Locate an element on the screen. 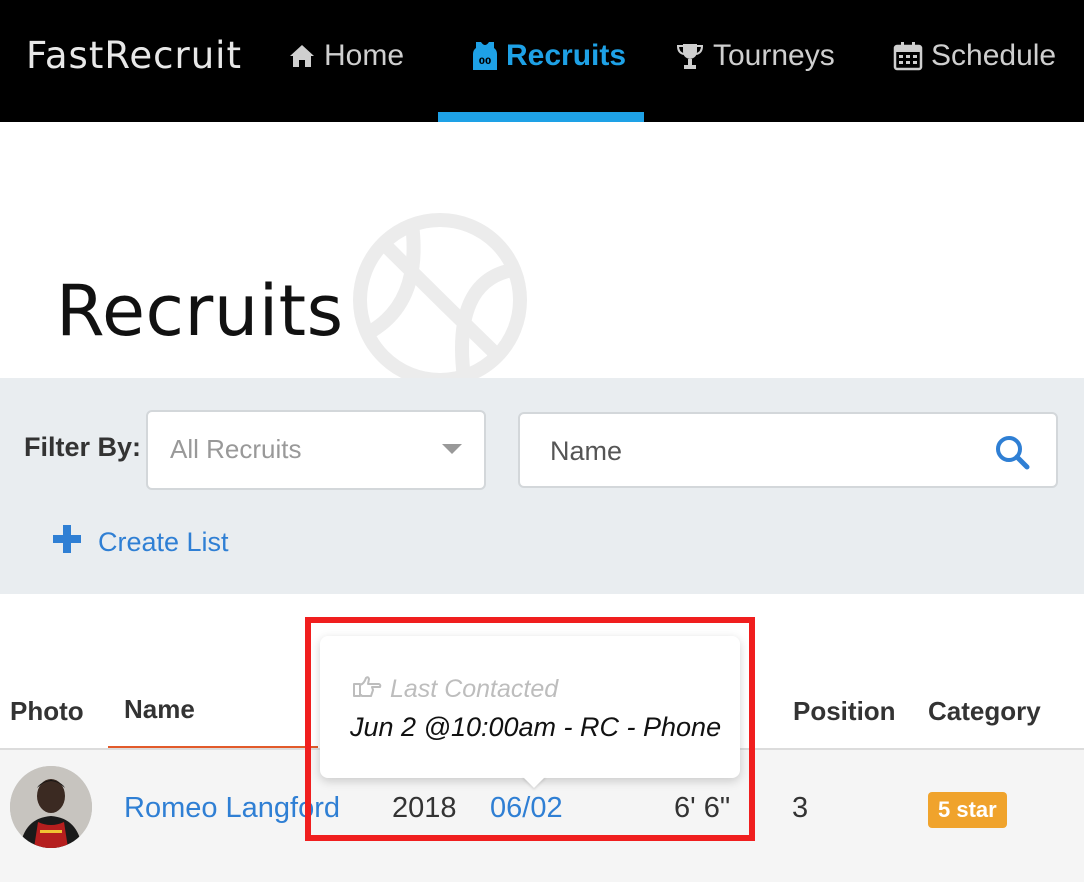 This screenshot has height=882, width=1084. page-title: Recruits is located at coordinates (200, 311).